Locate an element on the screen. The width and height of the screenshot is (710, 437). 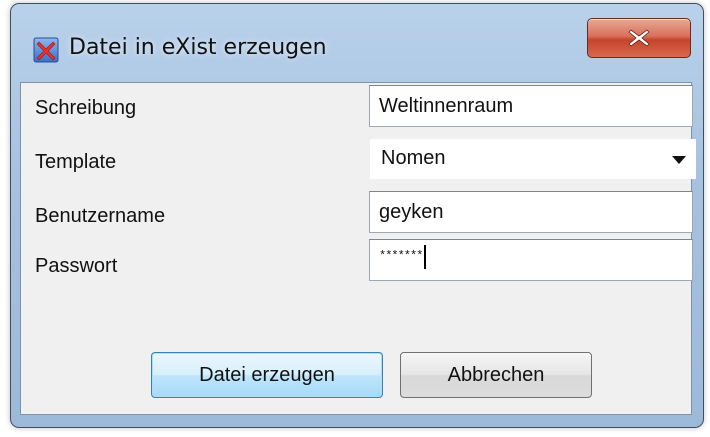
passwort-input: ******* is located at coordinates (531, 260).